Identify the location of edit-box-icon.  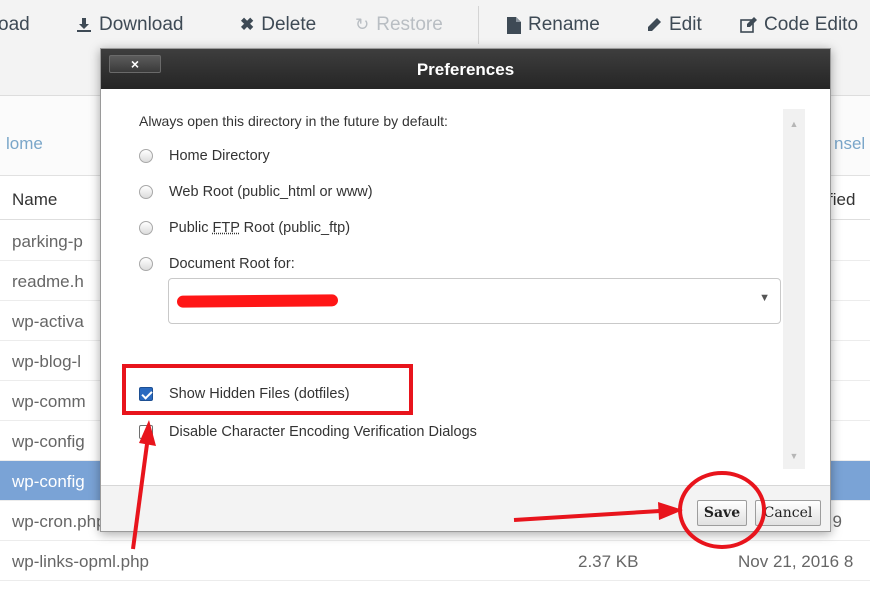
(748, 25).